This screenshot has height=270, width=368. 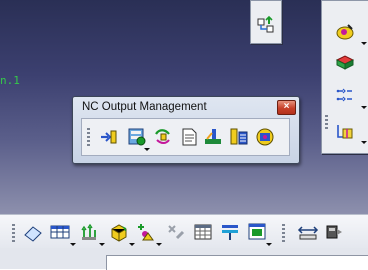 I want to click on table-icon, so click(x=60, y=232).